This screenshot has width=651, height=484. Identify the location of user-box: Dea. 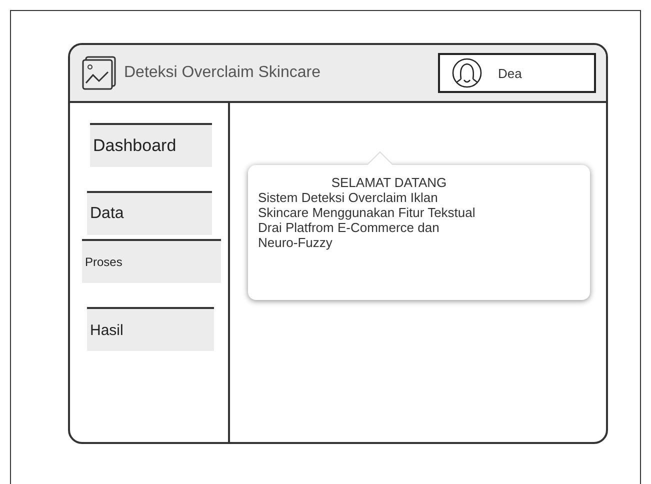
(517, 73).